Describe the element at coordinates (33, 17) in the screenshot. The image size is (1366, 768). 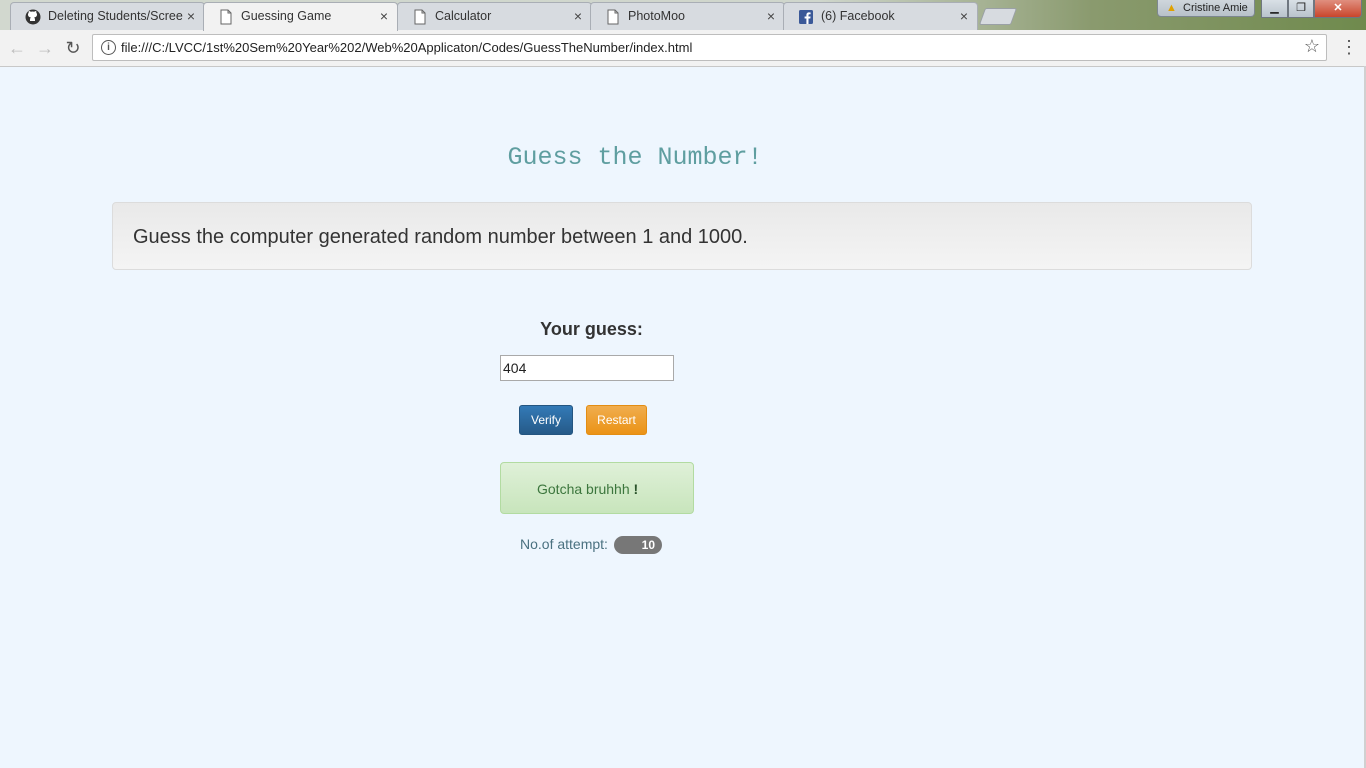
I see `github-icon` at that location.